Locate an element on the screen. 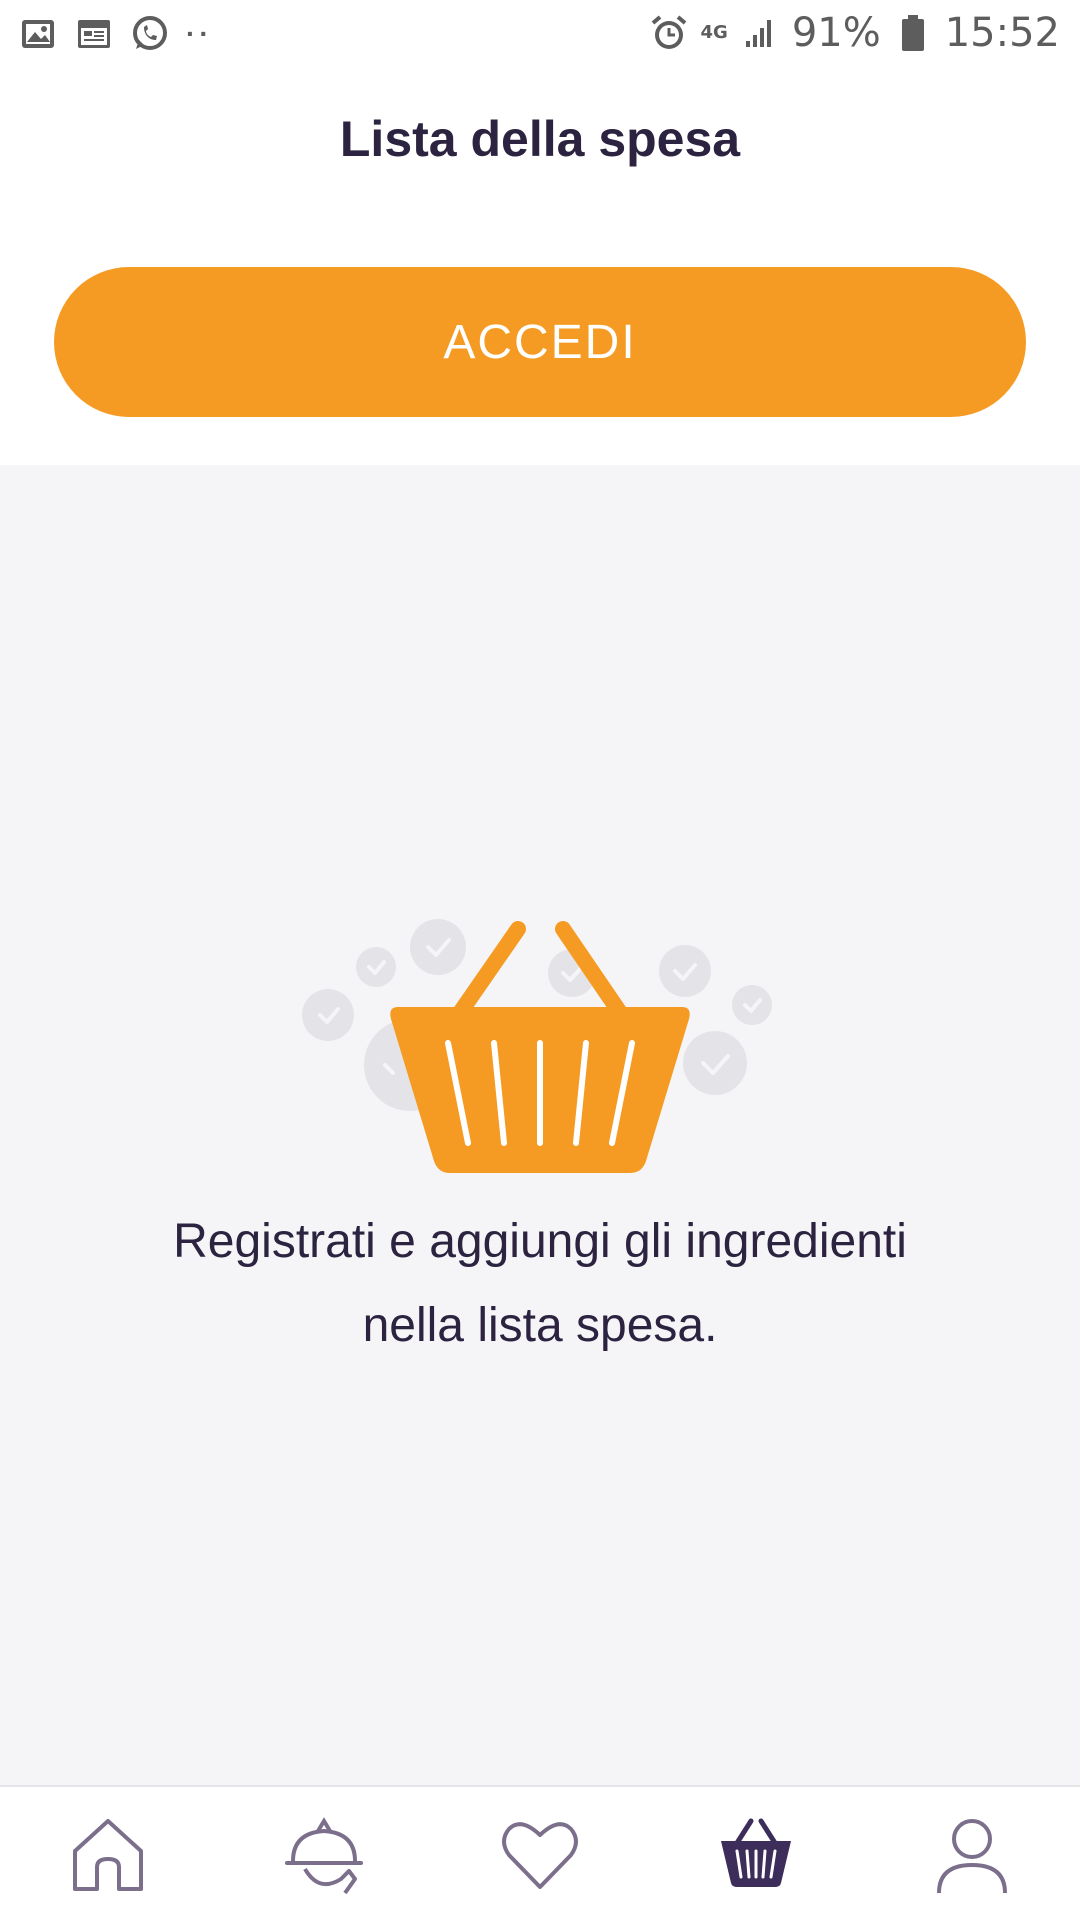 The height and width of the screenshot is (1920, 1080). notification-icons: ·· is located at coordinates (115, 34).